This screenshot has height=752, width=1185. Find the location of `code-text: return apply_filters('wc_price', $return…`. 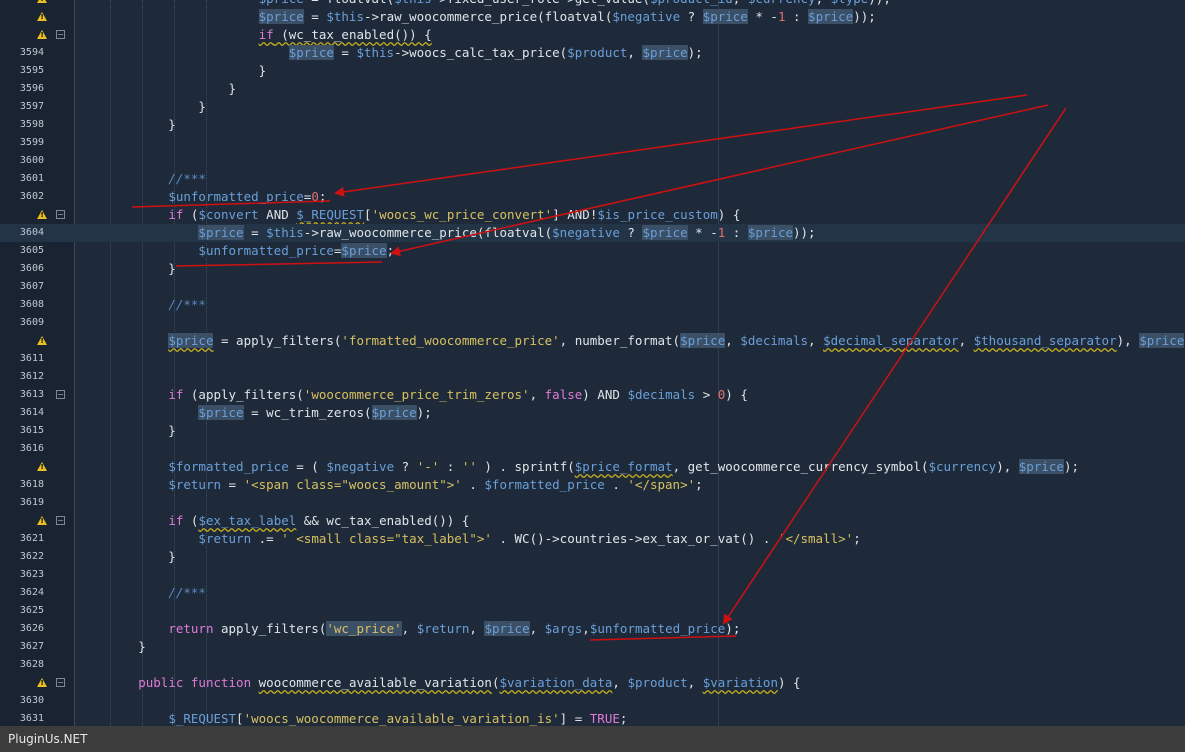

code-text: return apply_filters('wc_price', $return… is located at coordinates (409, 629).